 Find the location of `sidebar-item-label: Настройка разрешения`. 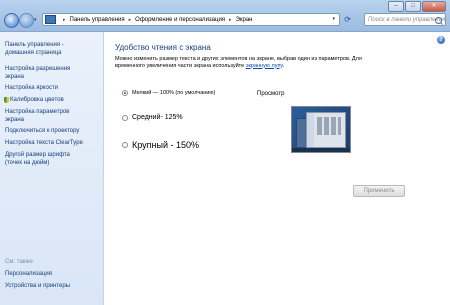

sidebar-item-label: Настройка разрешения is located at coordinates (38, 69).